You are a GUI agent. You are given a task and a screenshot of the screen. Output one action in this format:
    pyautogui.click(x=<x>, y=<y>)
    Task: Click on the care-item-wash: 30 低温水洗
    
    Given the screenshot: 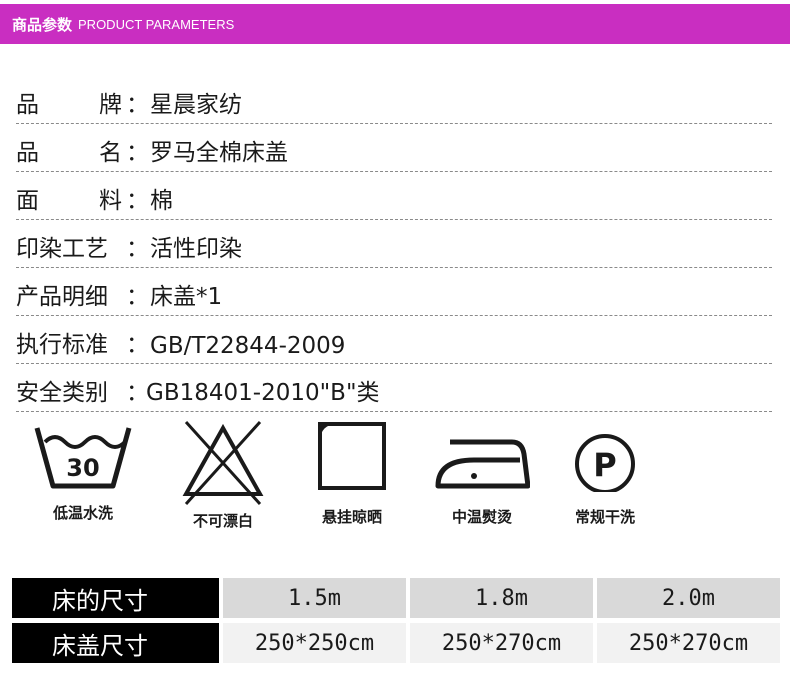 What is the action you would take?
    pyautogui.click(x=83, y=471)
    